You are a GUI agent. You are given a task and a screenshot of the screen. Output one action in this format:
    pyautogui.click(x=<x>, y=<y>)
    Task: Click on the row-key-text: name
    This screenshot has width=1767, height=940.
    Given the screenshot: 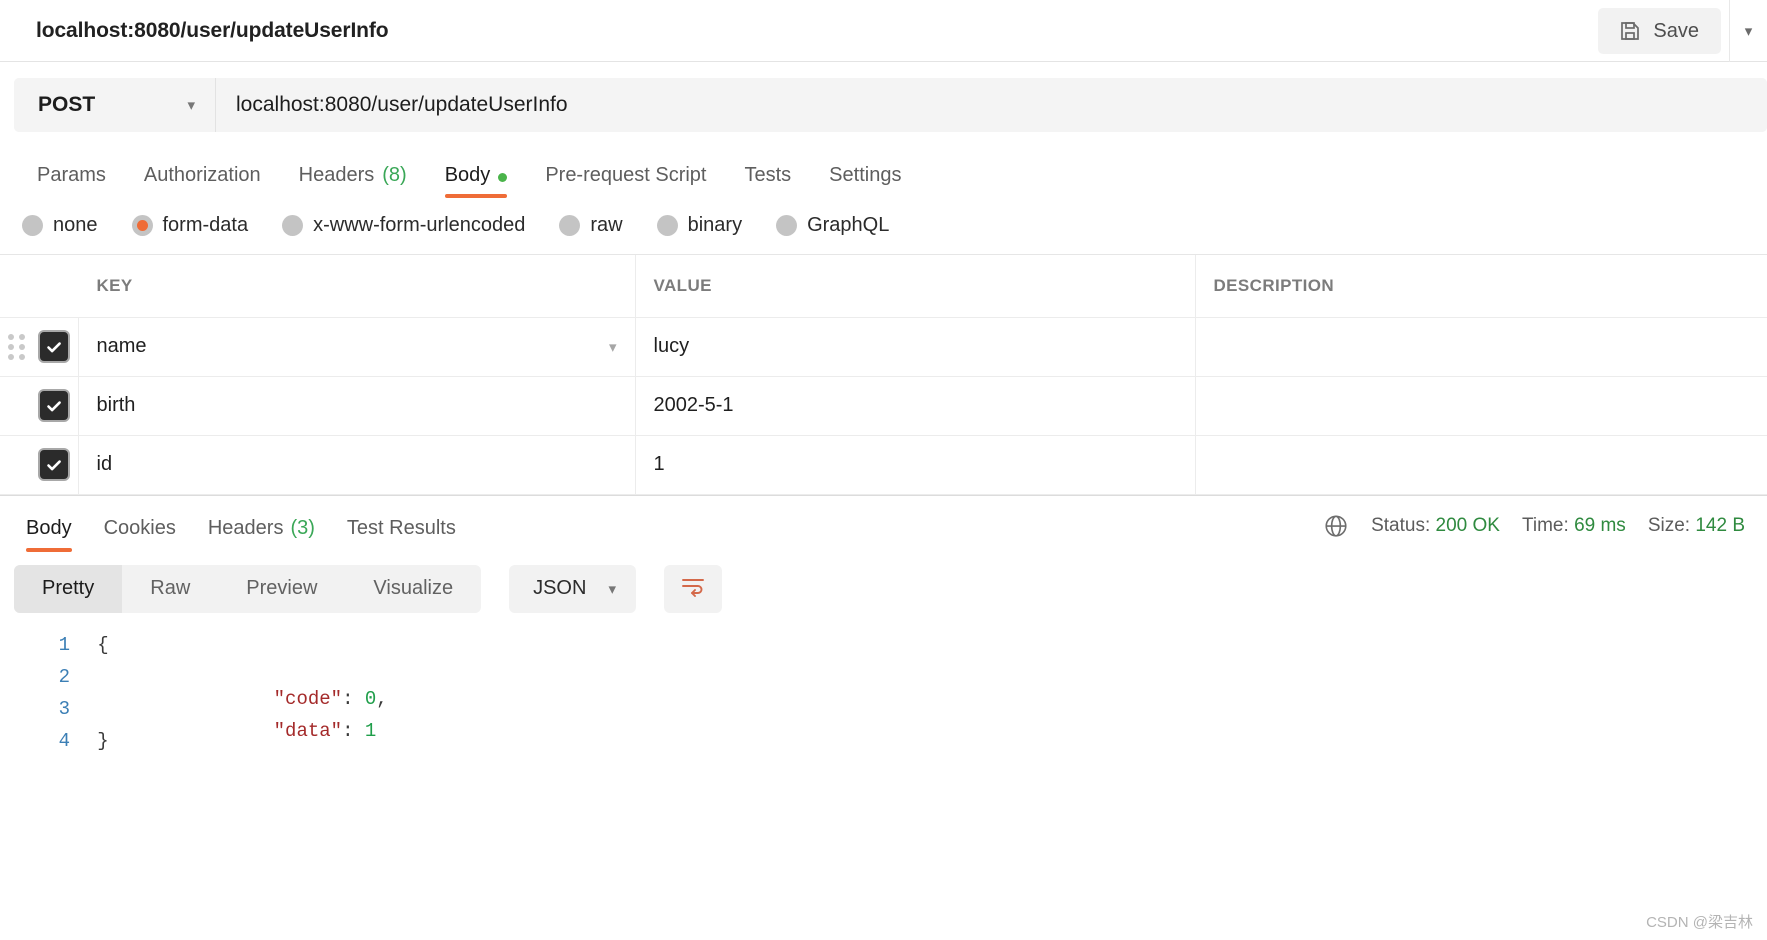 What is the action you would take?
    pyautogui.click(x=121, y=346)
    